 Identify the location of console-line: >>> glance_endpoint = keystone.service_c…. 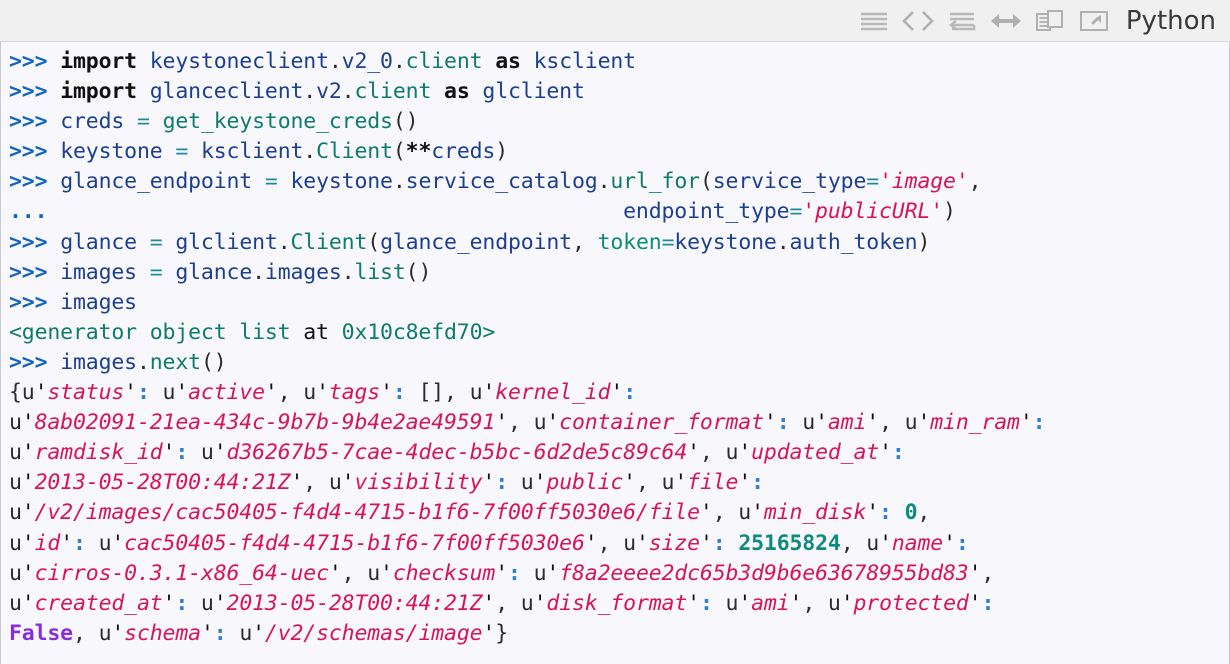
(495, 182).